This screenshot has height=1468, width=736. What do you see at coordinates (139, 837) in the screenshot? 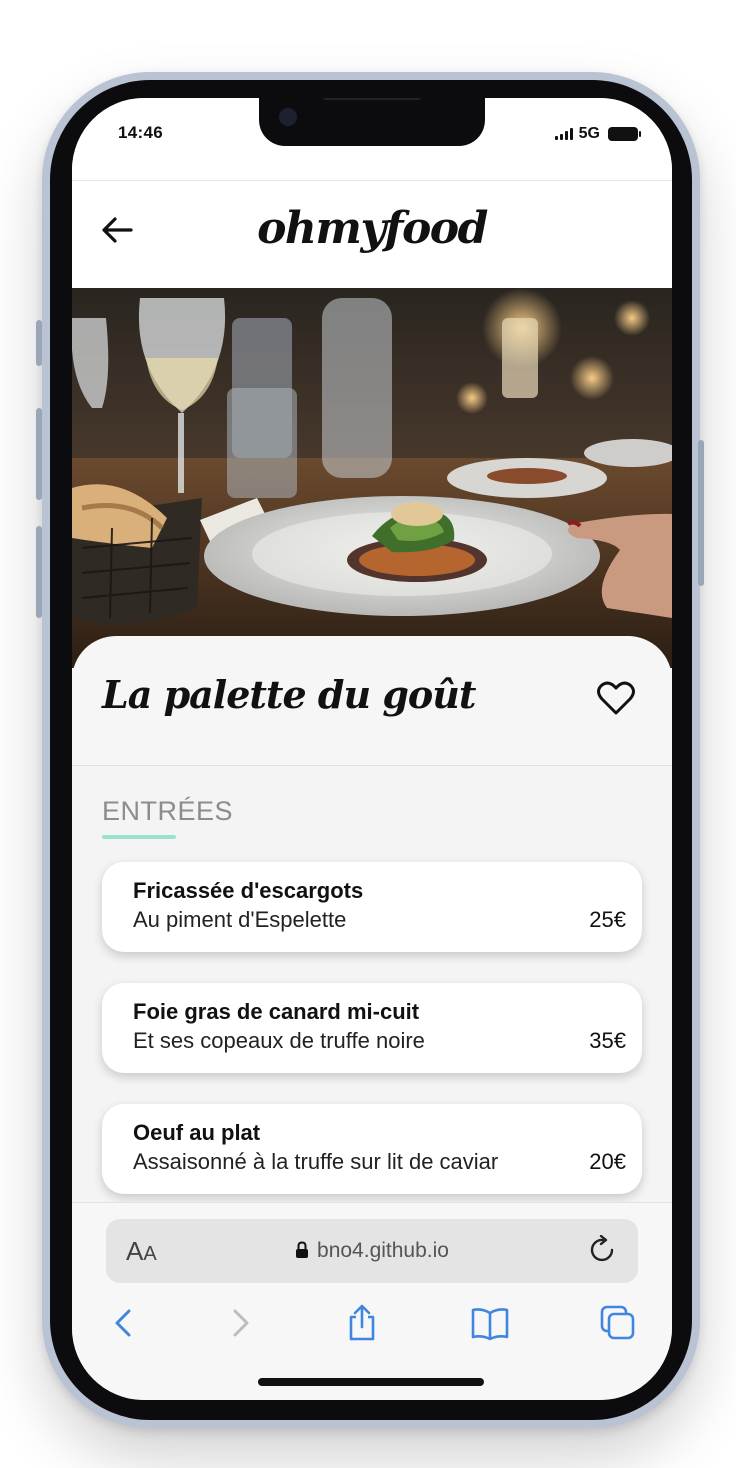
I see `section-underline` at bounding box center [139, 837].